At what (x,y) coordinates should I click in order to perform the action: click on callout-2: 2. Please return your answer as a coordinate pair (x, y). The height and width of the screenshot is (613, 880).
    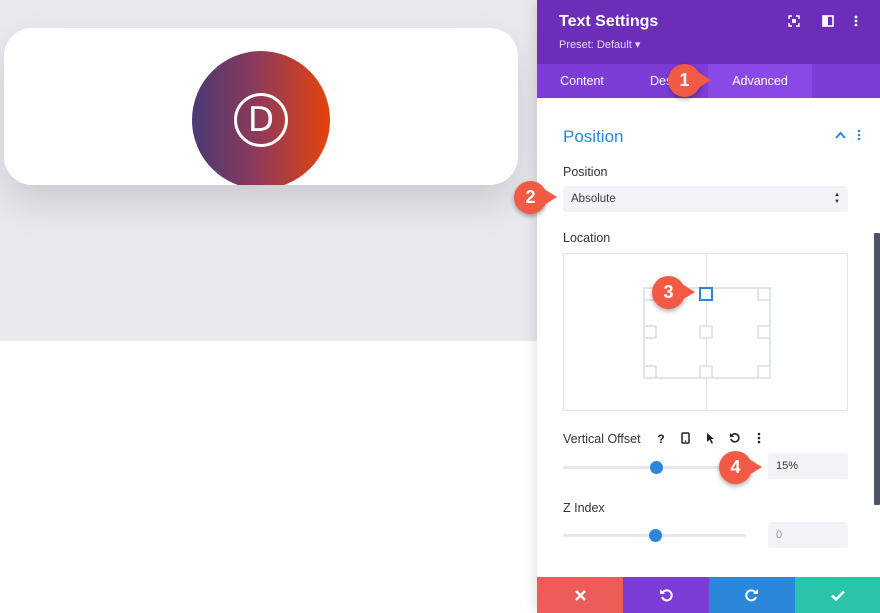
    Looking at the image, I should click on (535, 197).